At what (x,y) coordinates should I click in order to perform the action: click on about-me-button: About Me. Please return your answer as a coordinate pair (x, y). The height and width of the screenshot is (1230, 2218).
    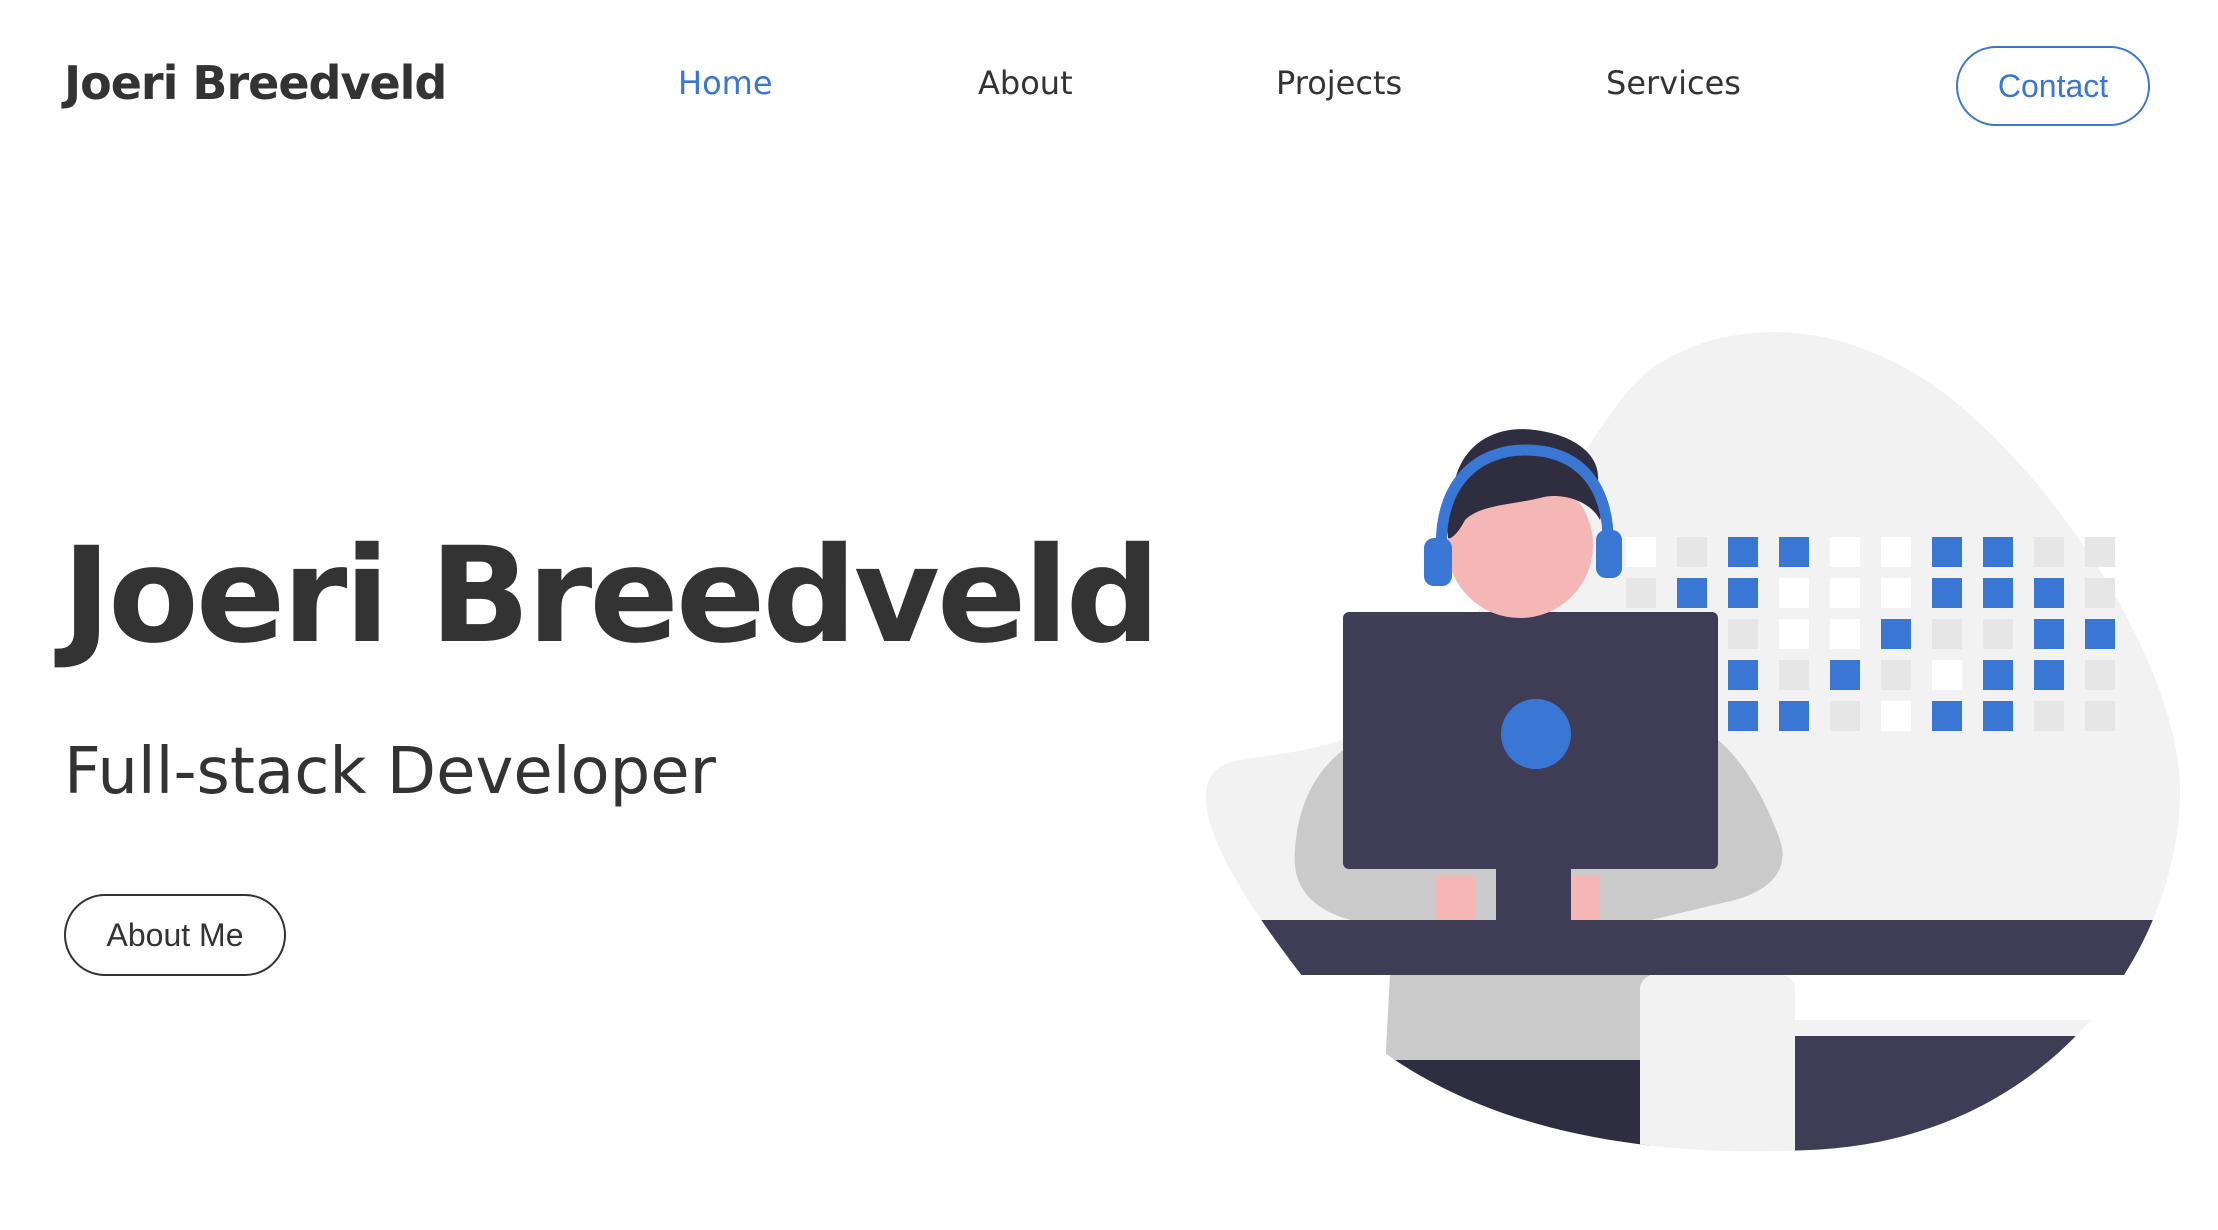
    Looking at the image, I should click on (175, 935).